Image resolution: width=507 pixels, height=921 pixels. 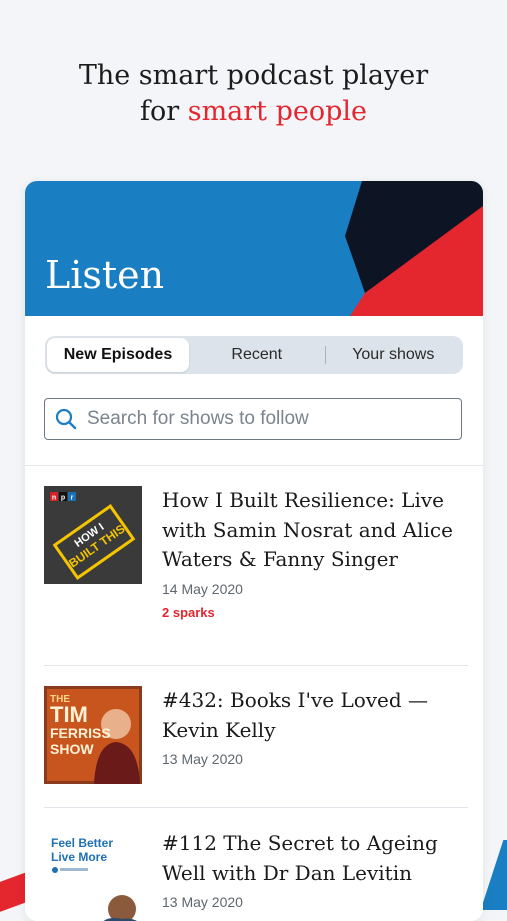 I want to click on how-i-built-this-art: n p r HOW I BUILT THIS, so click(x=93, y=535).